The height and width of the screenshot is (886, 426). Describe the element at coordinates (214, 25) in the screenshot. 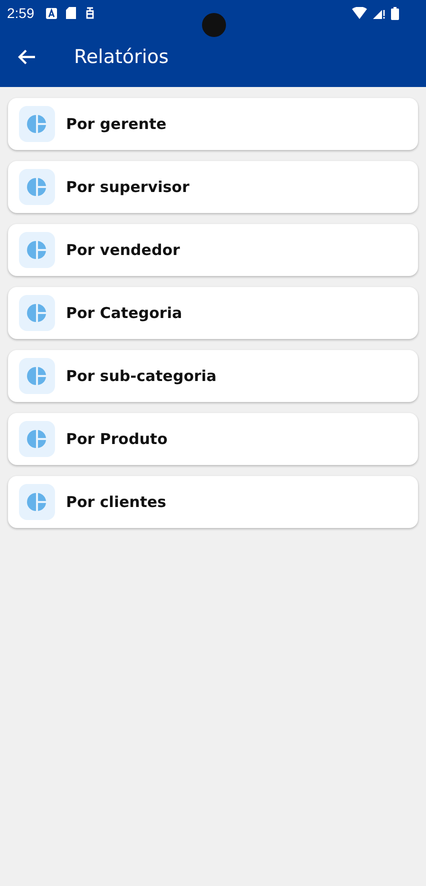

I see `camera-cutout` at that location.